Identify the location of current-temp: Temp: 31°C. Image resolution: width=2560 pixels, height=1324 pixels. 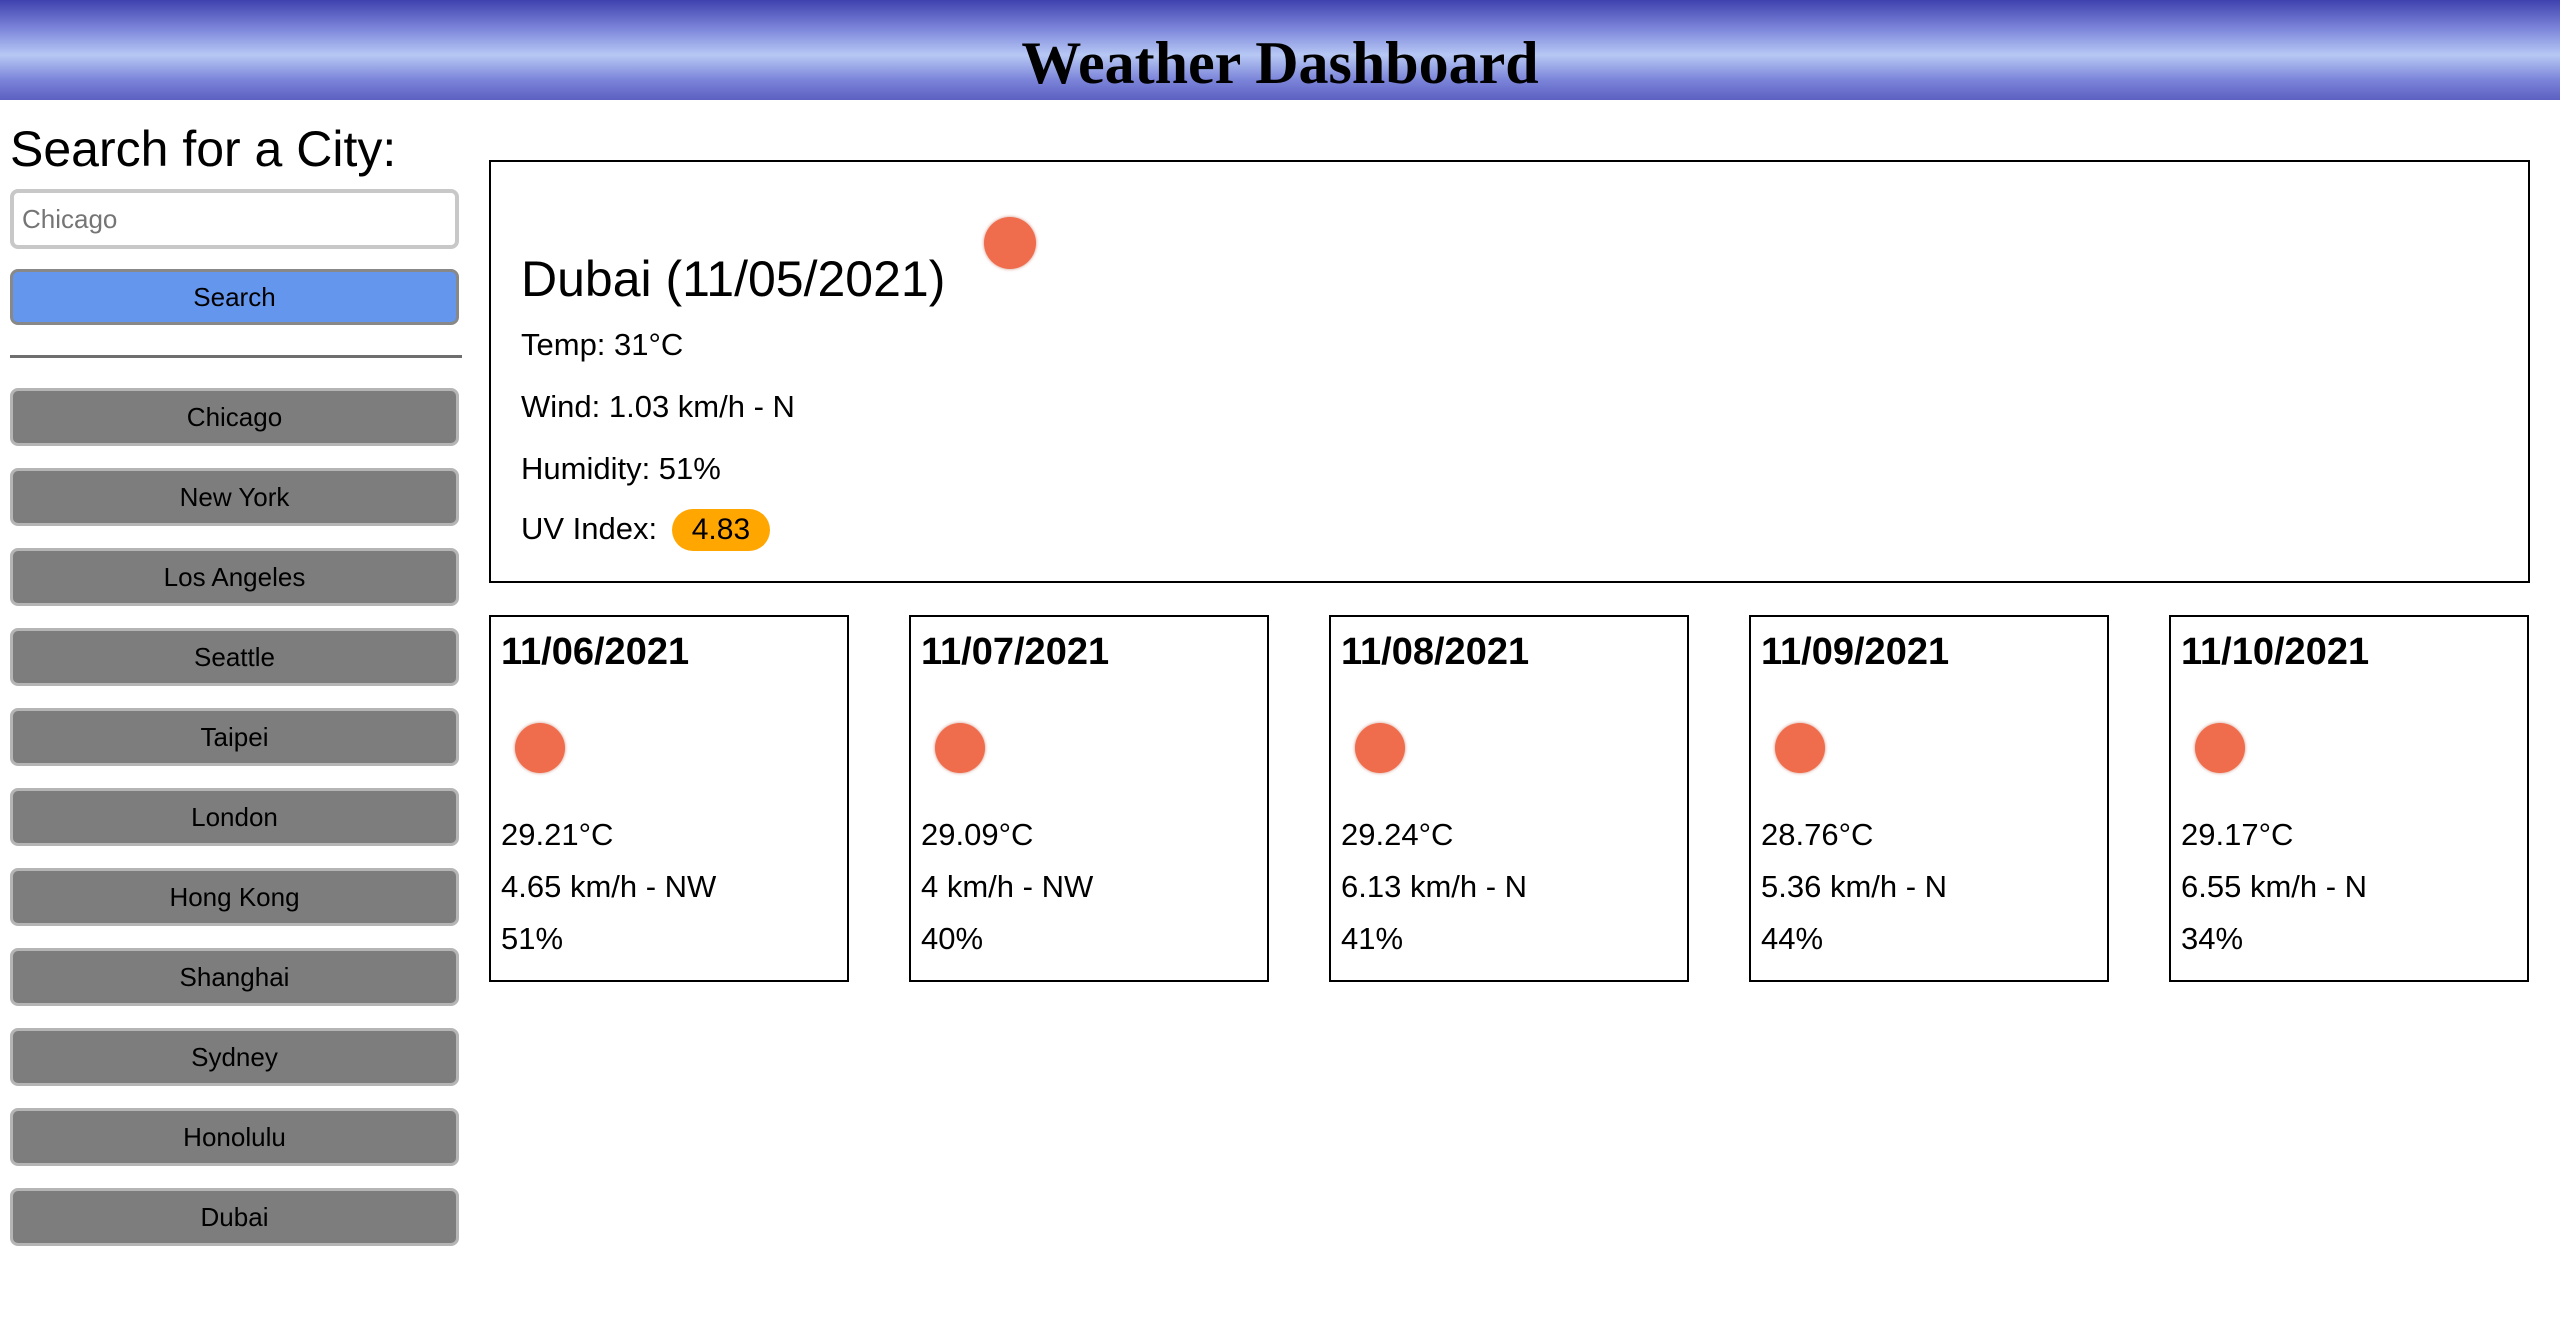
(602, 344).